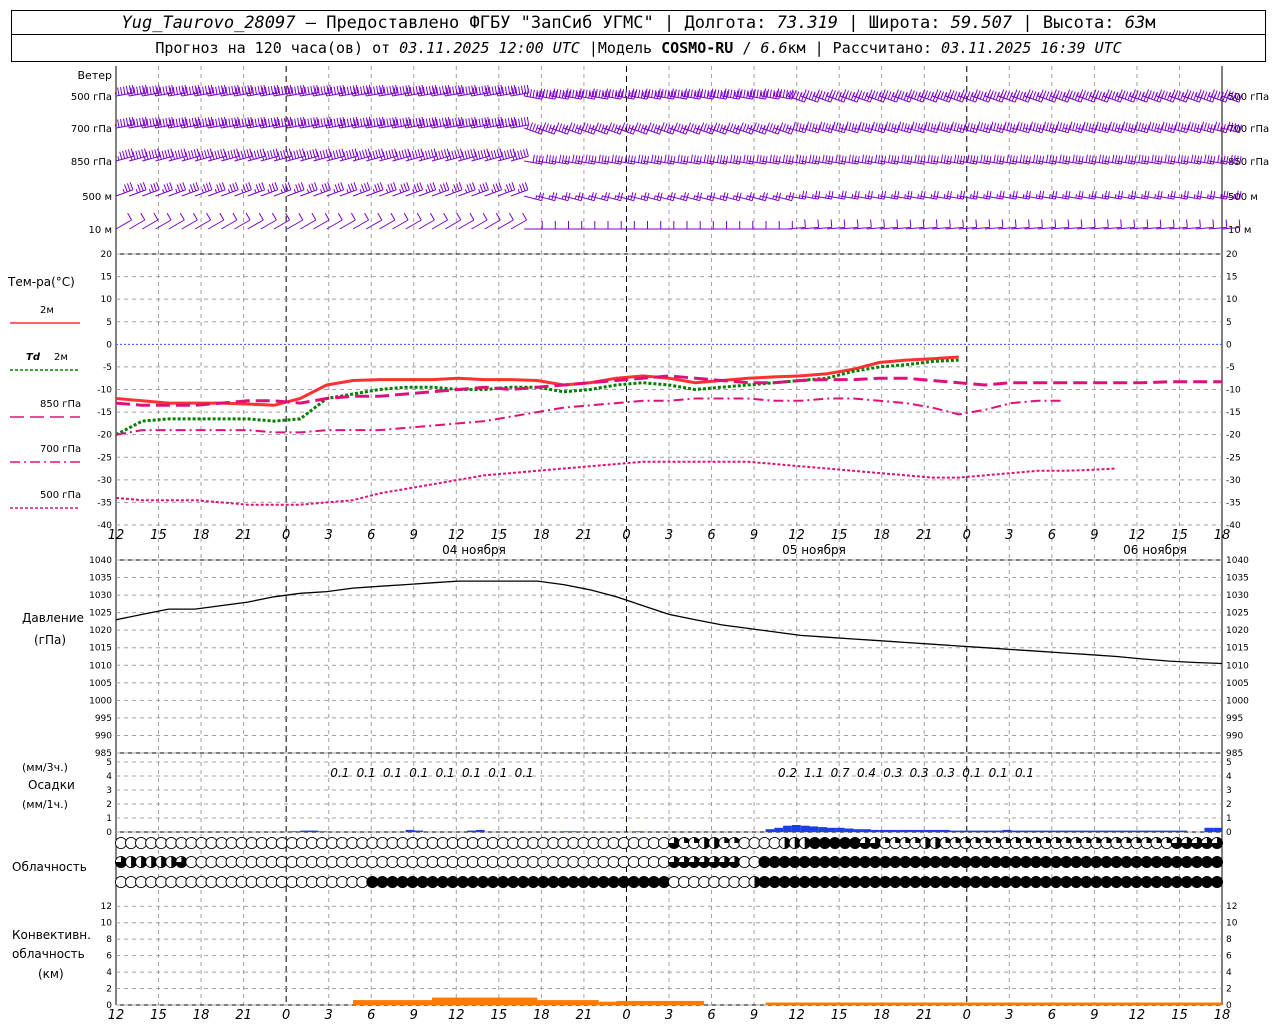  I want to click on time-tick-label-bottom: 15, so click(839, 1015).